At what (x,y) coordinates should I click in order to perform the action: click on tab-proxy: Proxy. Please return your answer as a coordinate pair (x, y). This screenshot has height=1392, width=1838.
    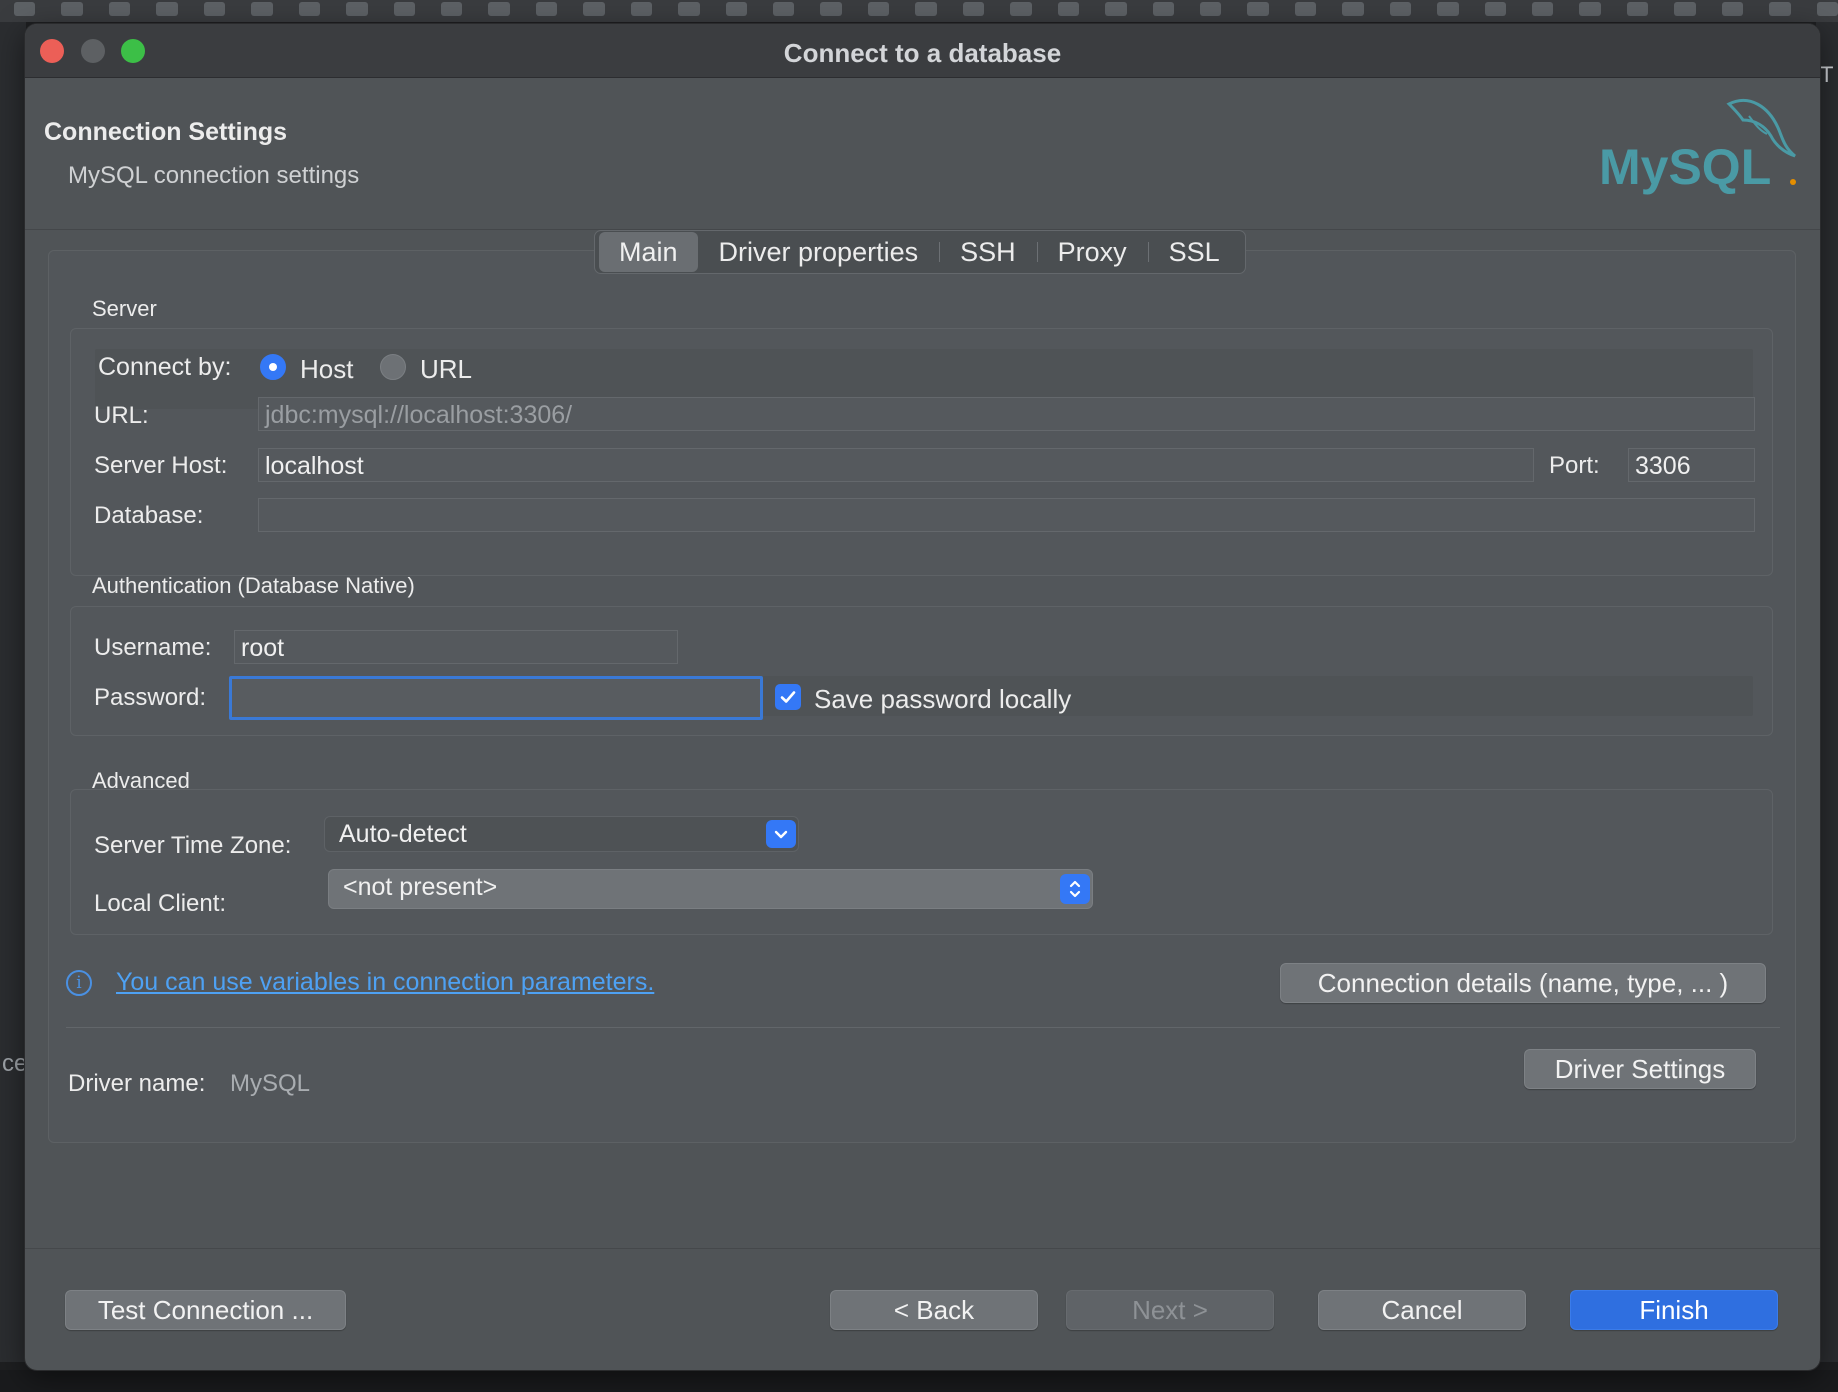
    Looking at the image, I should click on (1092, 252).